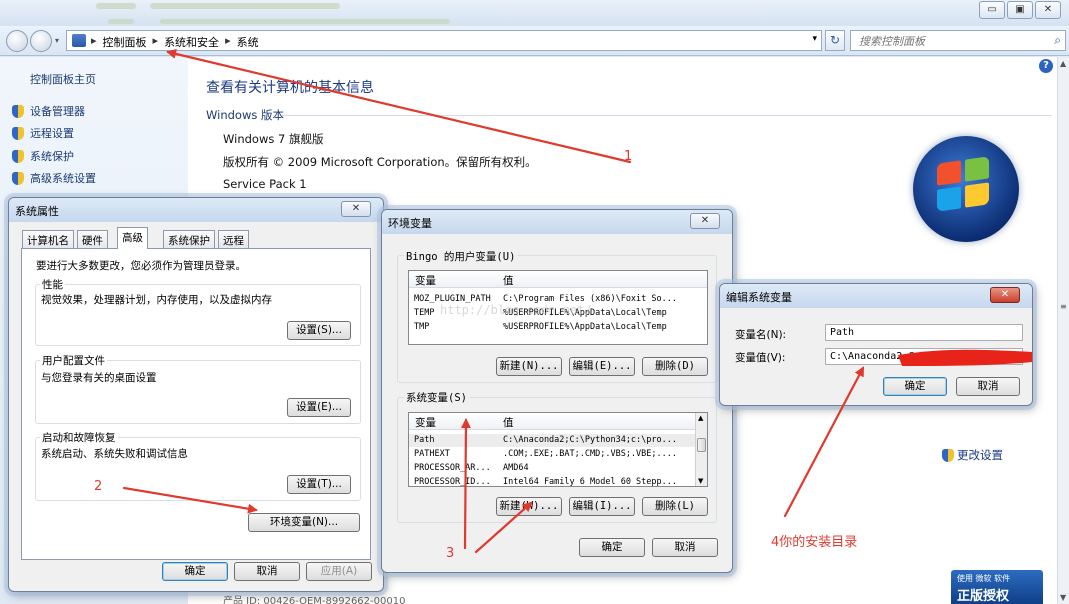  I want to click on tab-system-protection: 系统保护, so click(189, 239).